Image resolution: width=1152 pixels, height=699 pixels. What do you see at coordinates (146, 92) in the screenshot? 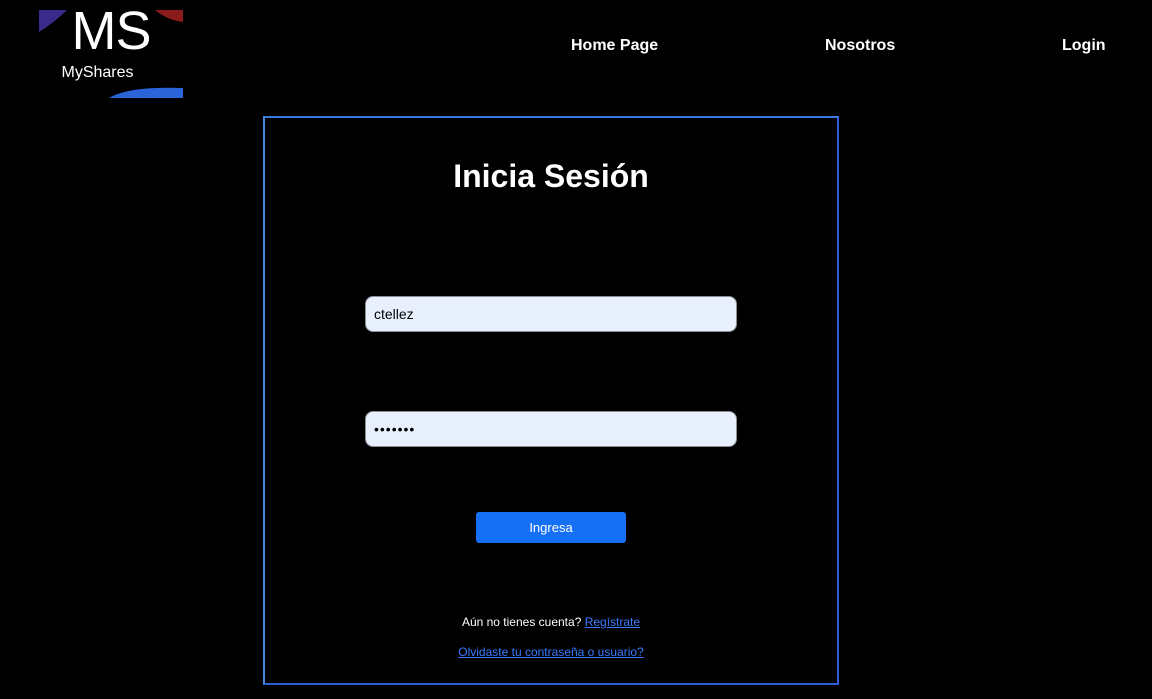
I see `logo-blue-swoosh` at bounding box center [146, 92].